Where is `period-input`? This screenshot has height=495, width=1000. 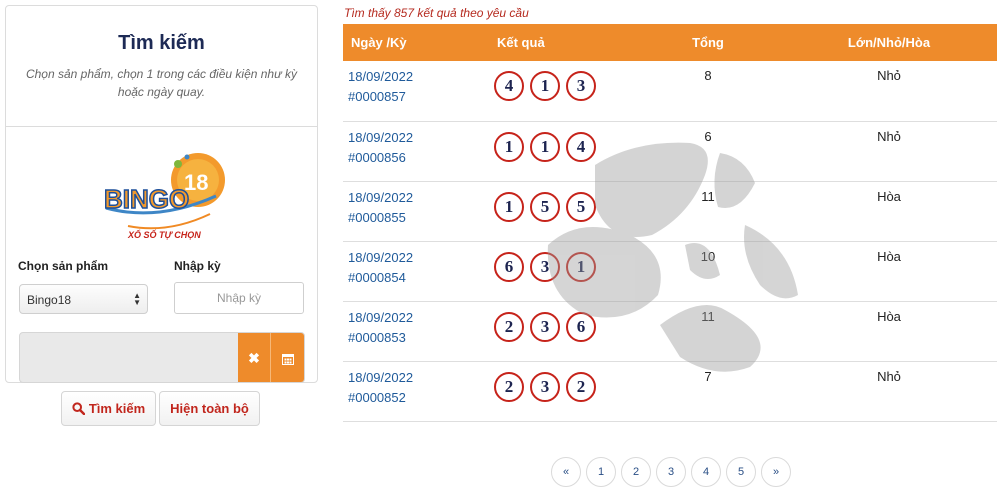
period-input is located at coordinates (239, 298).